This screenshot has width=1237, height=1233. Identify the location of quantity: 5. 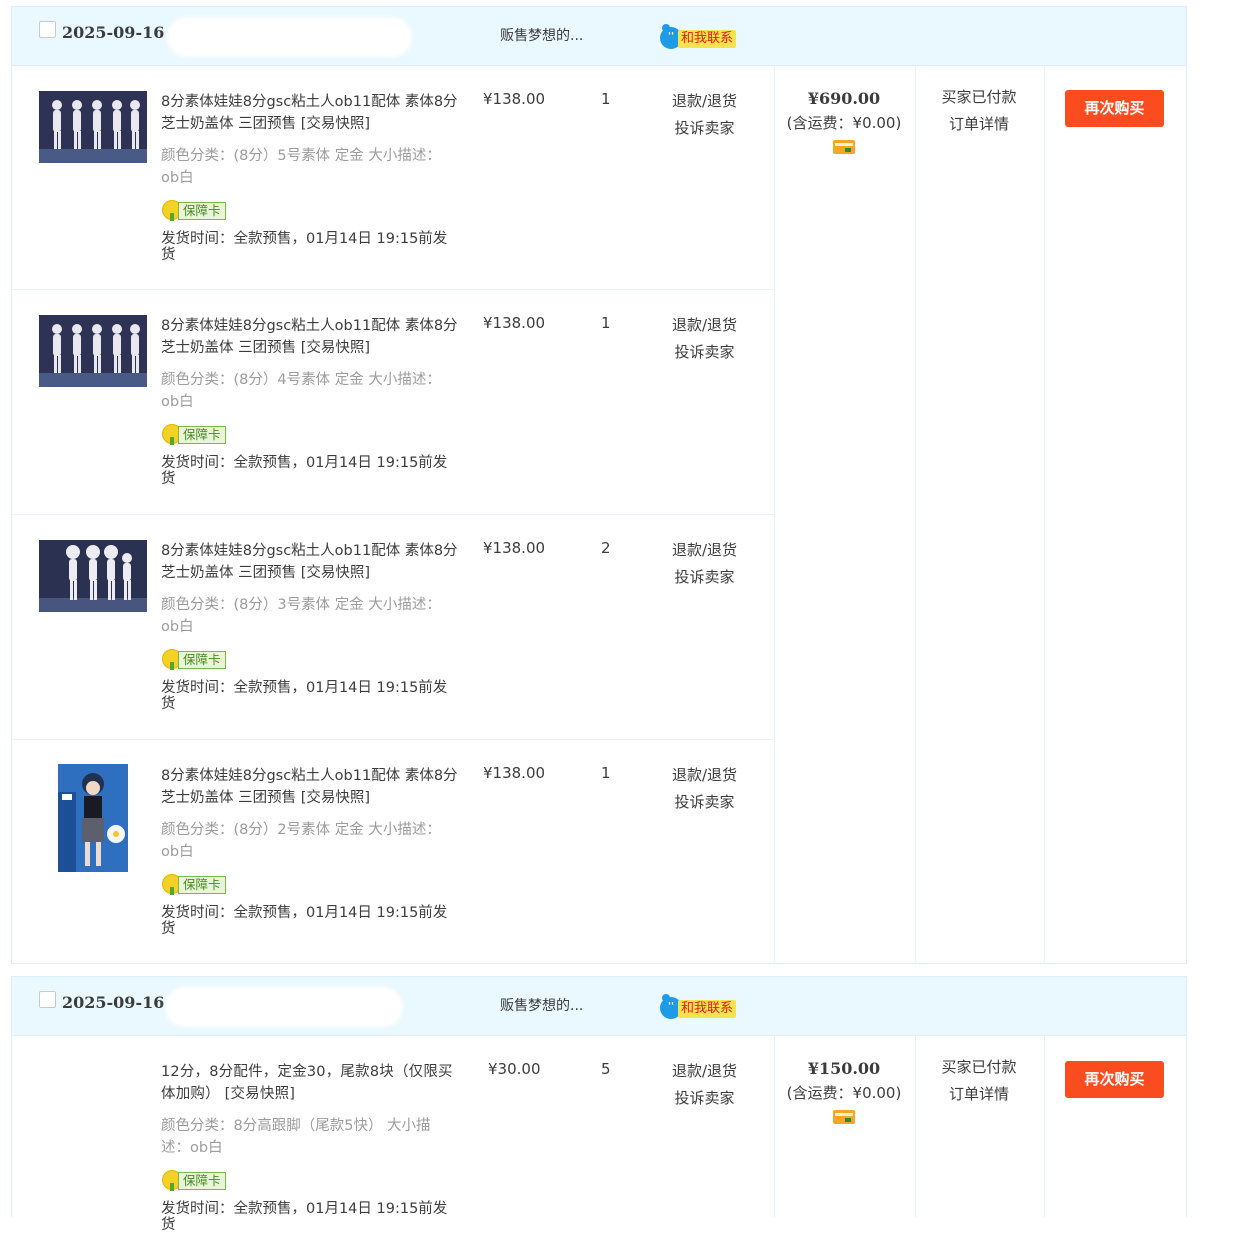
(606, 1069).